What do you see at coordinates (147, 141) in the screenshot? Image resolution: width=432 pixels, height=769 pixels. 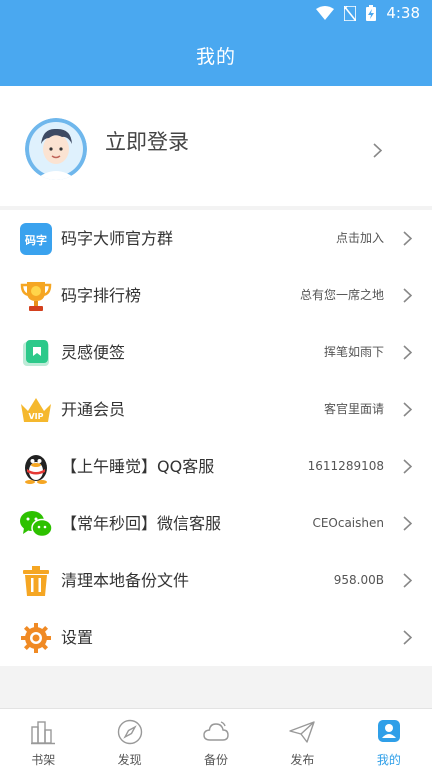 I see `login-label: 立即登录` at bounding box center [147, 141].